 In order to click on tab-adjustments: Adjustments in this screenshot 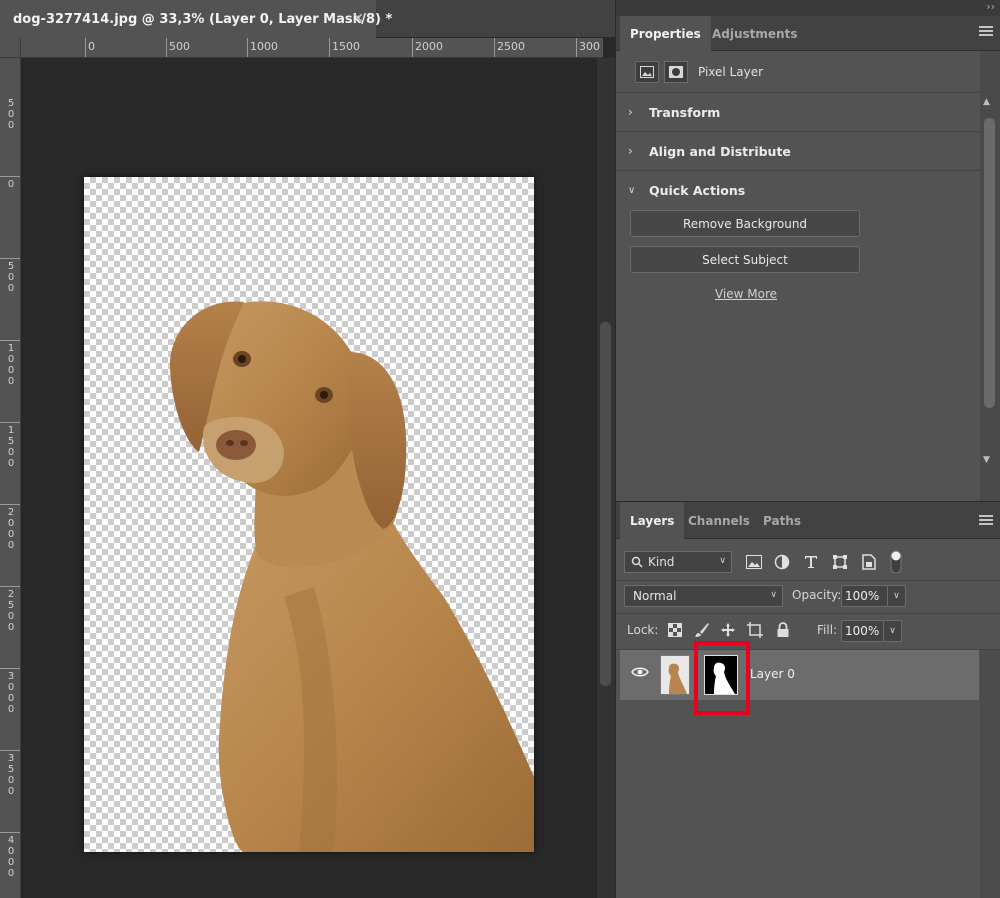, I will do `click(754, 33)`.